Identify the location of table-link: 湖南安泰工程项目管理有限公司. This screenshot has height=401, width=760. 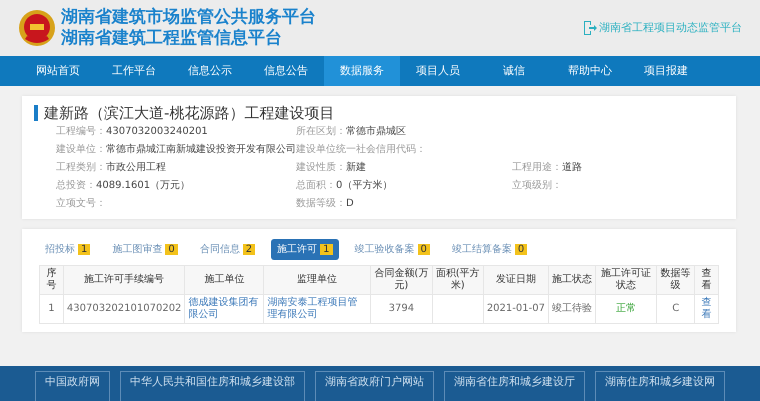
(317, 309).